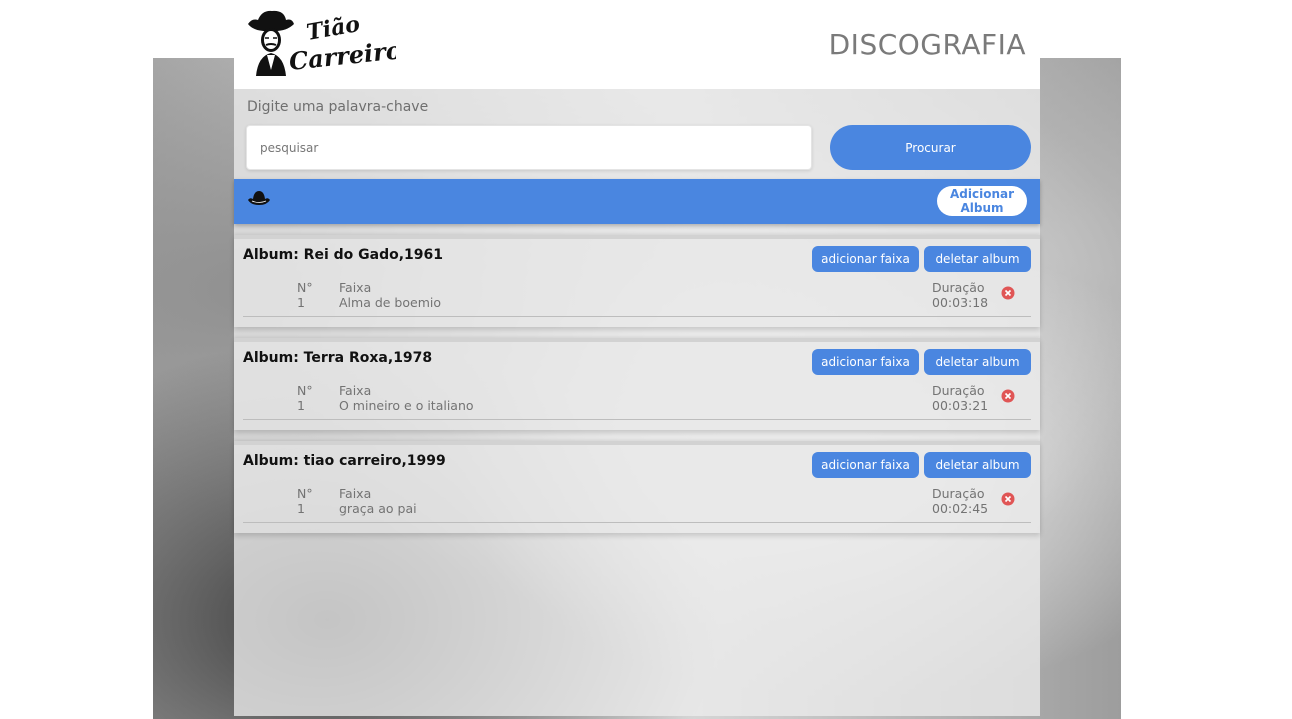  What do you see at coordinates (344, 461) in the screenshot?
I see `album-title: Album: tiao carreiro,1999` at bounding box center [344, 461].